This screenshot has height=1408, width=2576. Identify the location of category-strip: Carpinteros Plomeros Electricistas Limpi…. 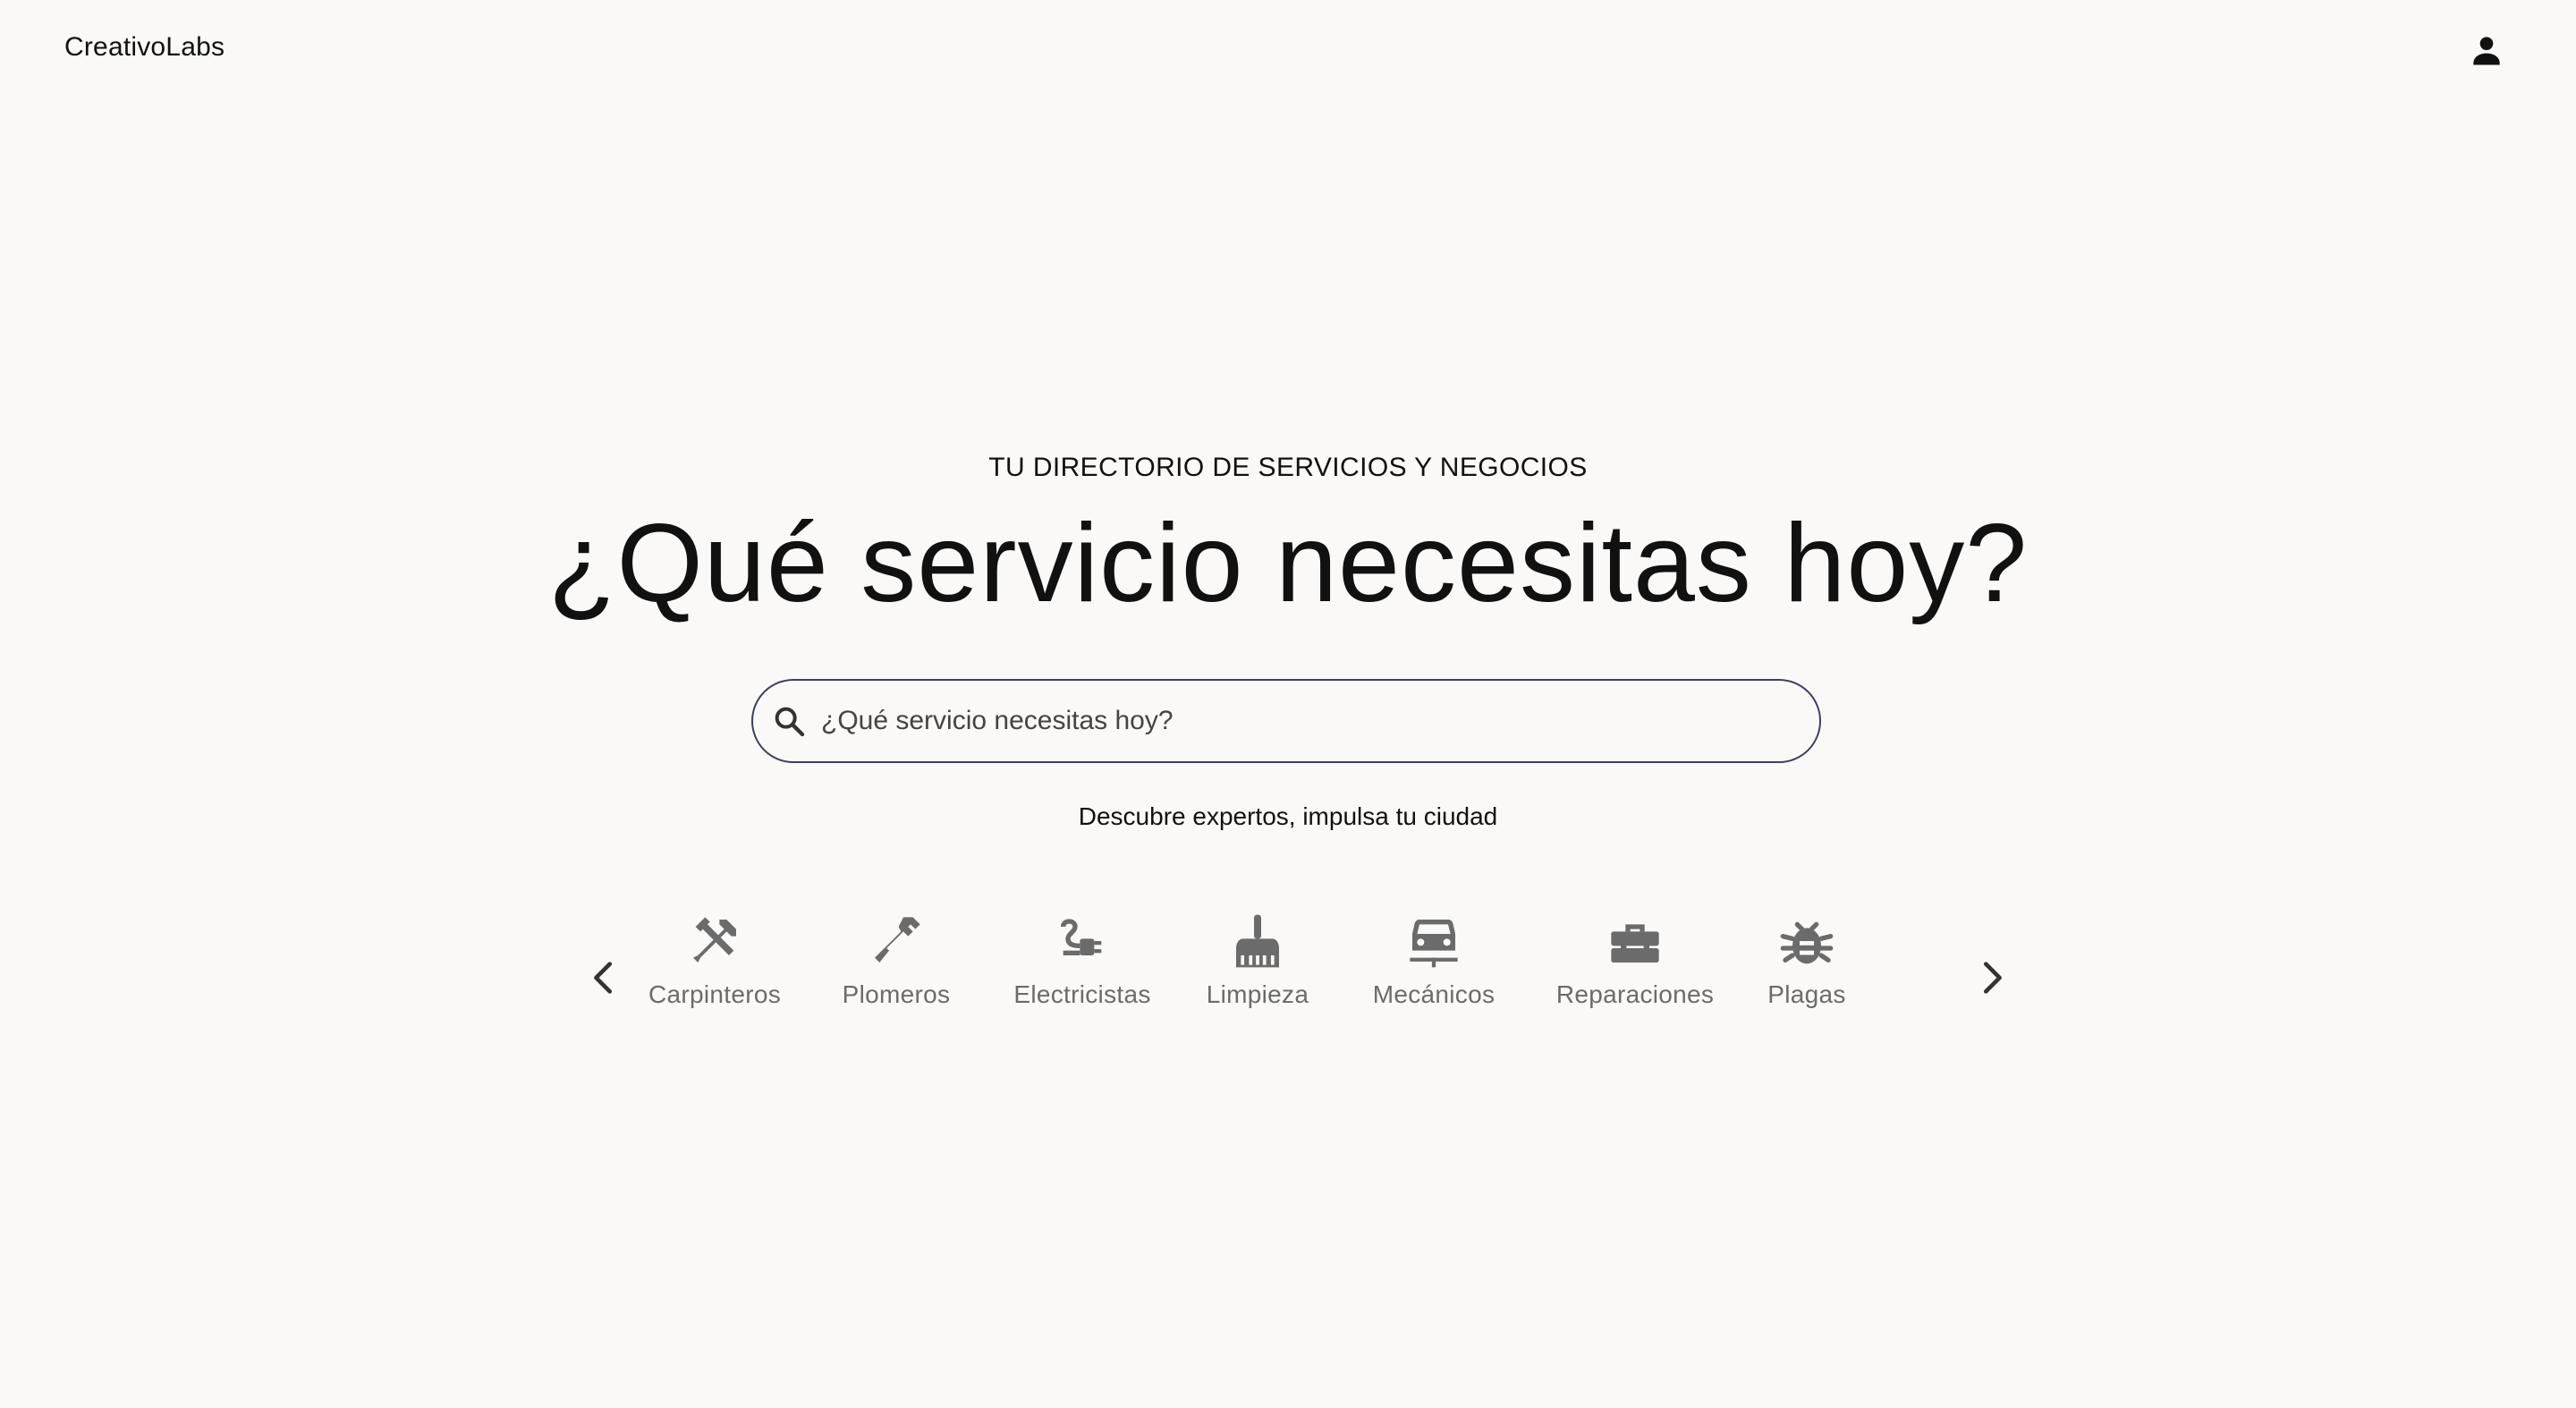
(1286, 966).